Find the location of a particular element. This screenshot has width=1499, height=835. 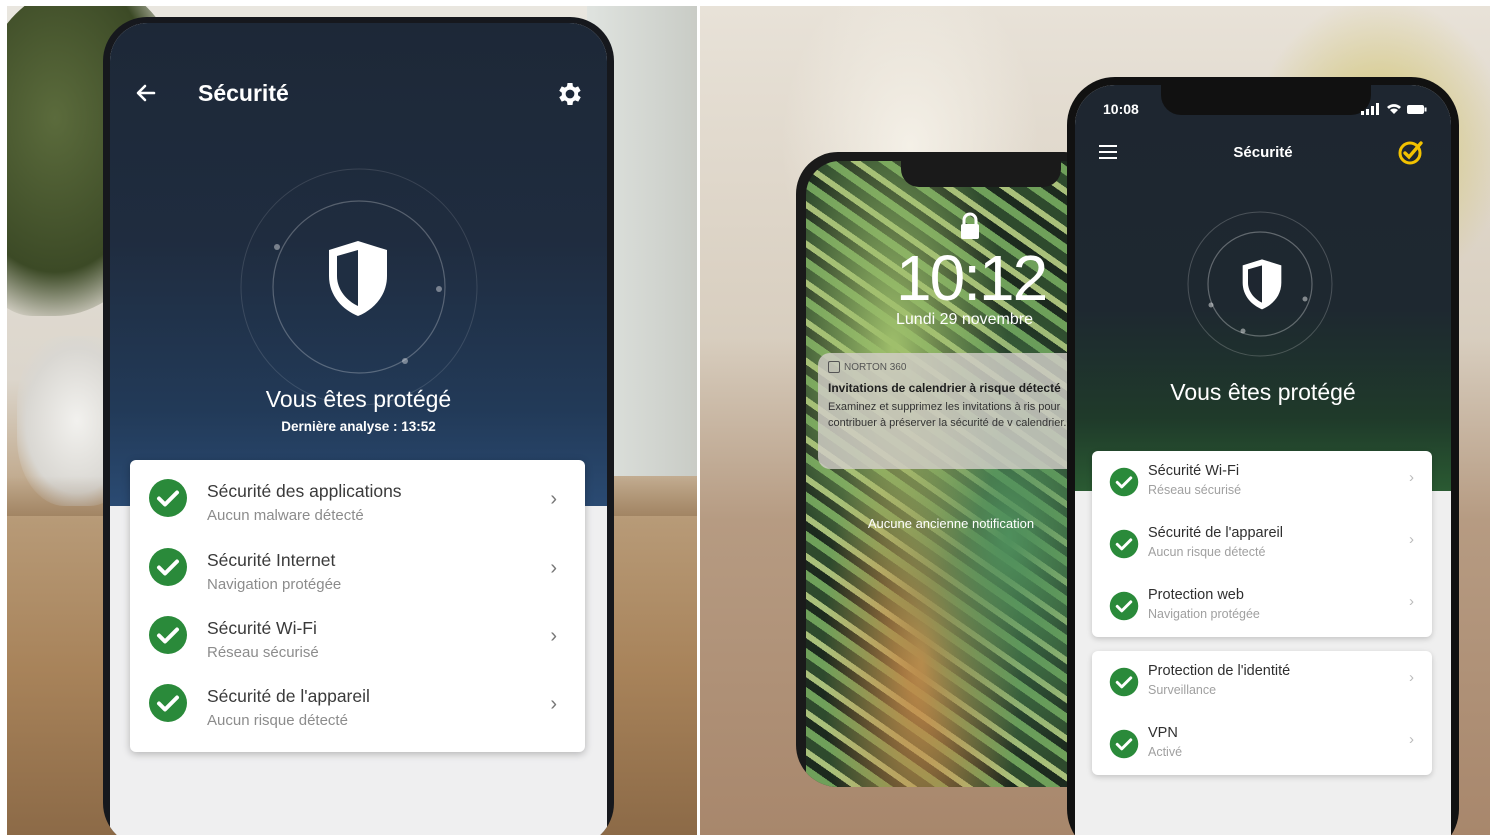

item-title: Sécurité des applications is located at coordinates (304, 491).